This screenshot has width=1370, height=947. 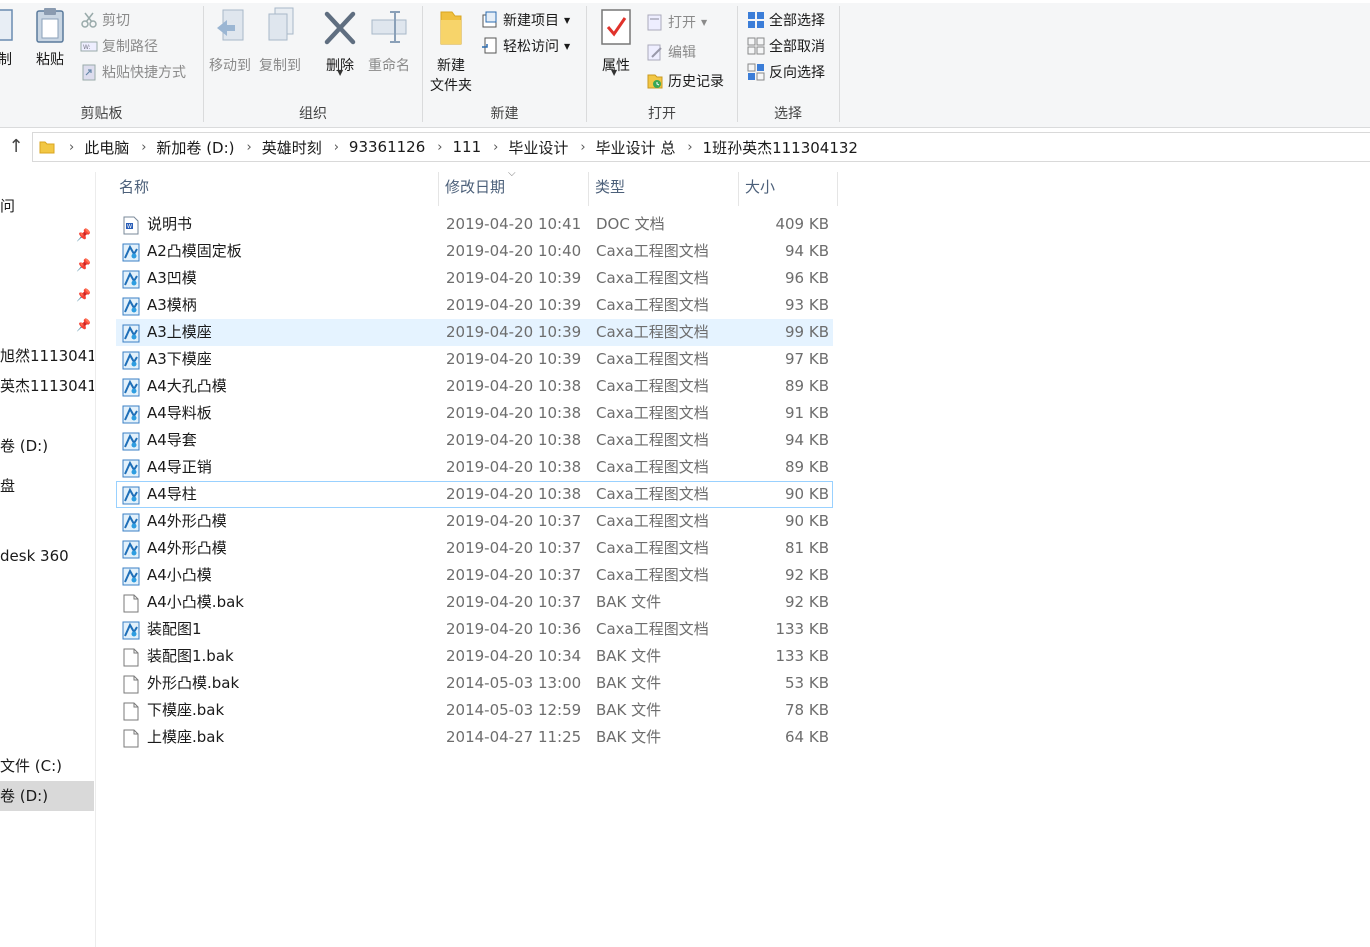 I want to click on cut-label: 剪切, so click(x=116, y=21).